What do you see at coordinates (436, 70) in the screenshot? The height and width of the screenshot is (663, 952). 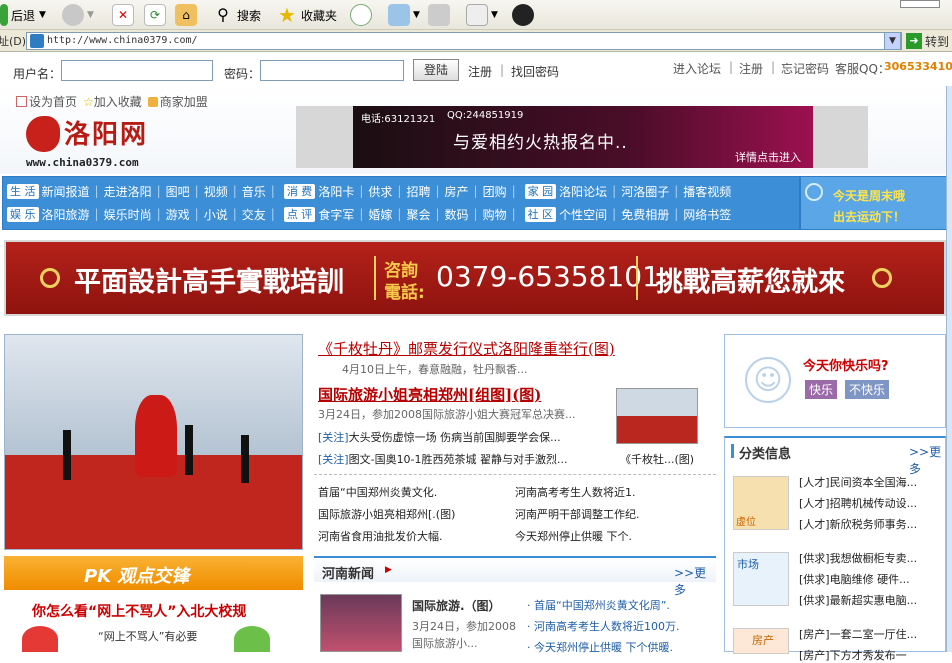 I see `login-button: 登陆` at bounding box center [436, 70].